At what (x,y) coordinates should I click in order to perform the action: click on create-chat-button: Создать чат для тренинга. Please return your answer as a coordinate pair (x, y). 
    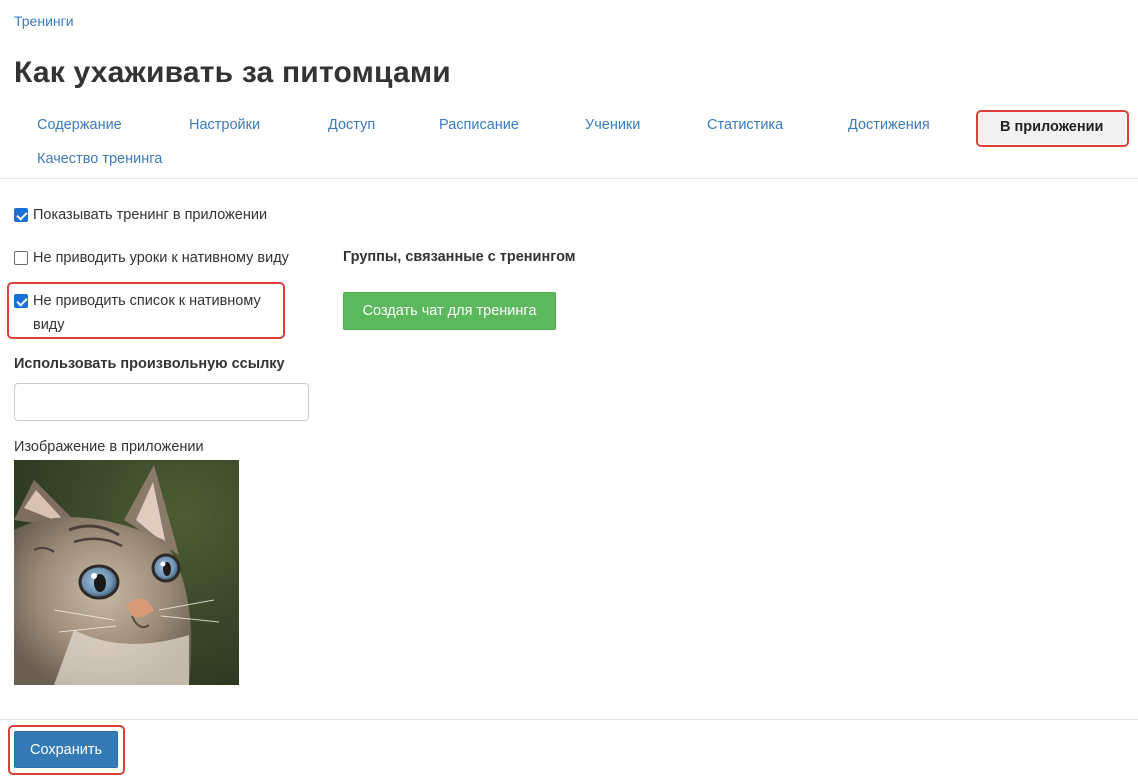
    Looking at the image, I should click on (449, 311).